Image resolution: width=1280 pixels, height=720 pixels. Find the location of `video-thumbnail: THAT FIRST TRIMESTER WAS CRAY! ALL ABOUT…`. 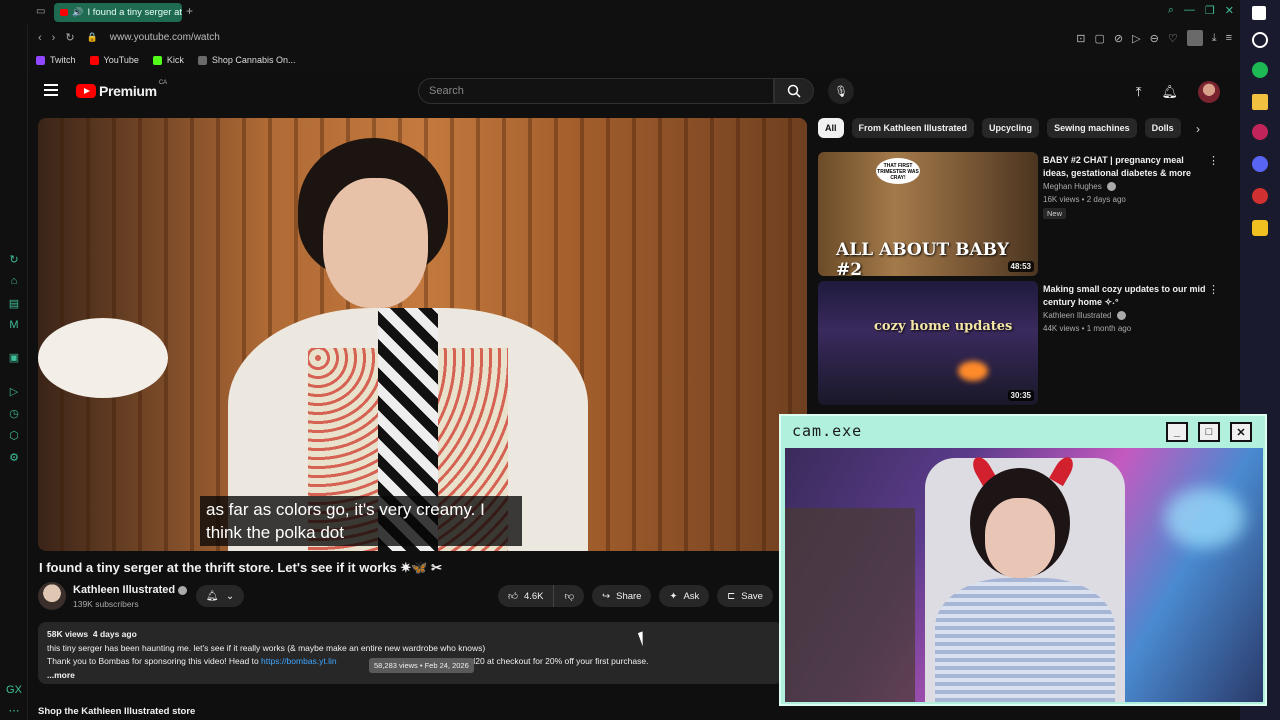

video-thumbnail: THAT FIRST TRIMESTER WAS CRAY! ALL ABOUT… is located at coordinates (928, 214).